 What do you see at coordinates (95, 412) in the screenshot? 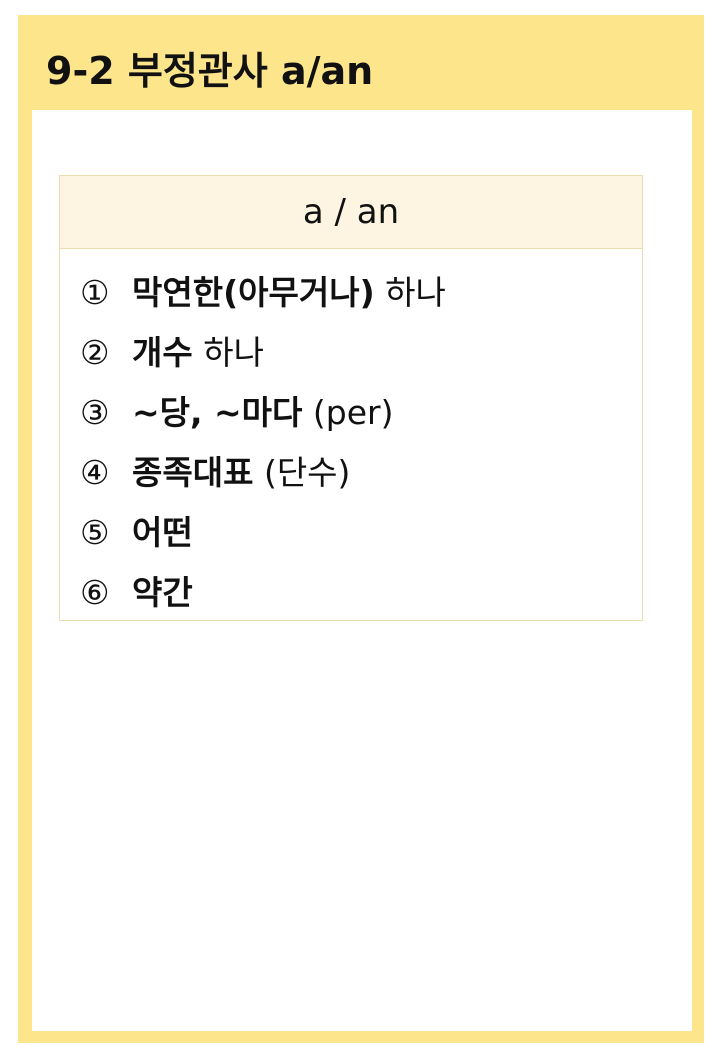
I see `item-number: ③` at bounding box center [95, 412].